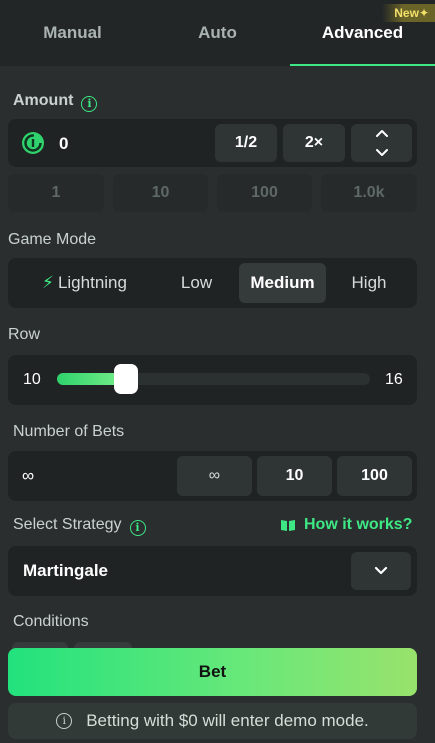  I want to click on tab-auto: Auto, so click(217, 33).